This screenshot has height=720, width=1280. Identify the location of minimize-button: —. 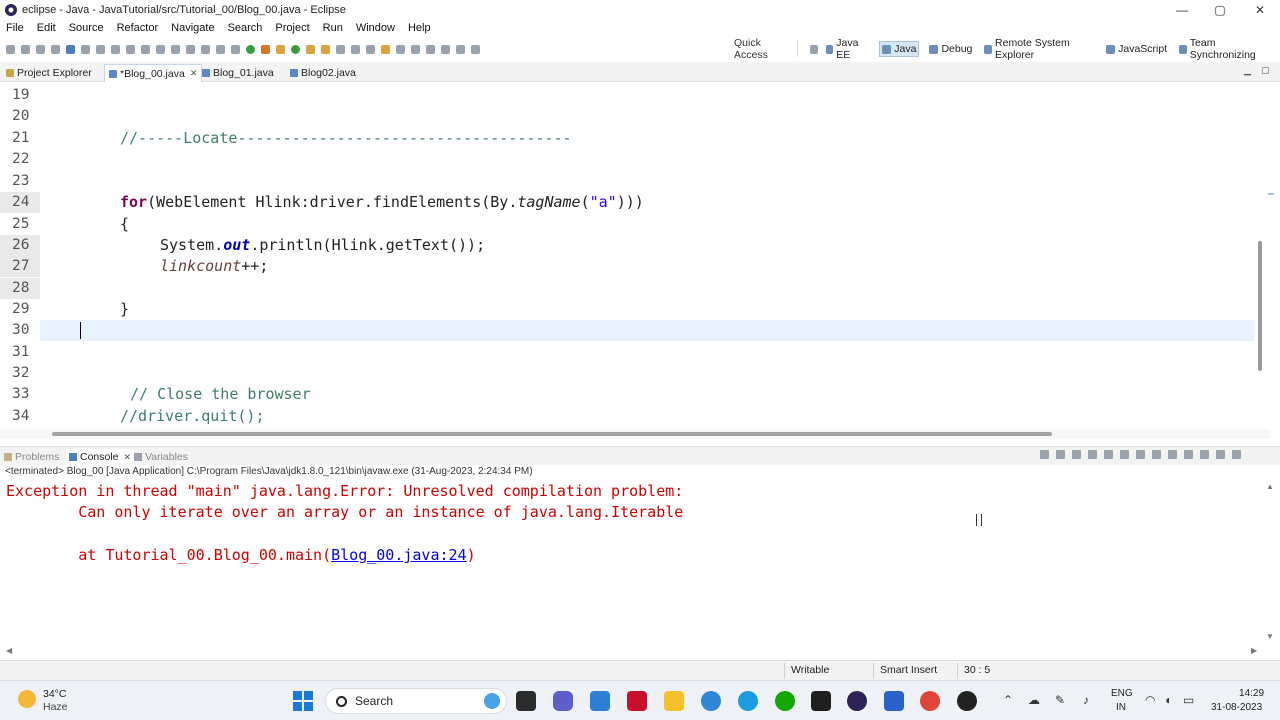
(1182, 10).